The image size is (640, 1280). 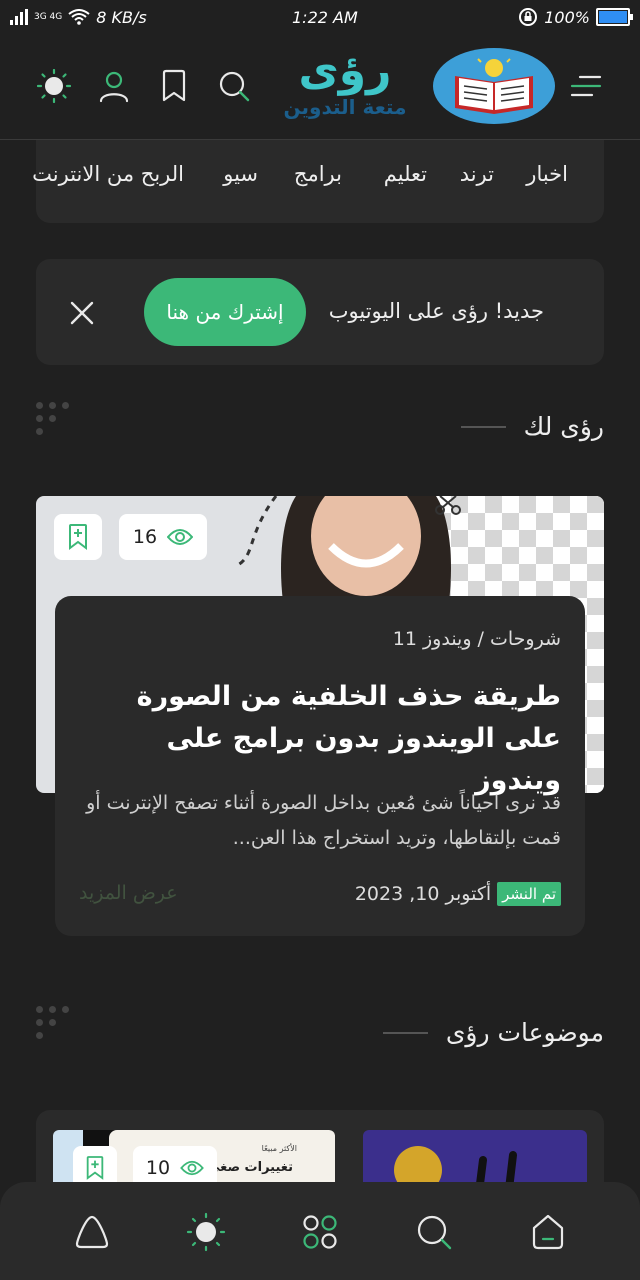 I want to click on status-bar: 3G 4G 8 KB/s 1:22 AM 100%, so click(x=320, y=17).